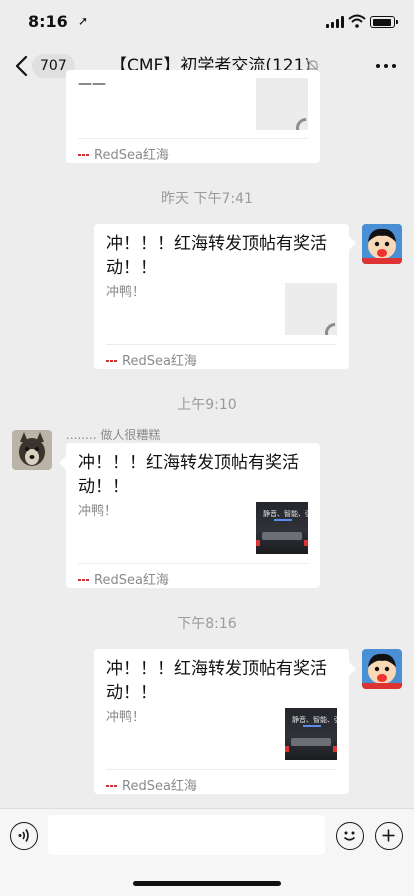 The width and height of the screenshot is (414, 896). What do you see at coordinates (207, 199) in the screenshot?
I see `message-timestamp: 昨天 下午7:41` at bounding box center [207, 199].